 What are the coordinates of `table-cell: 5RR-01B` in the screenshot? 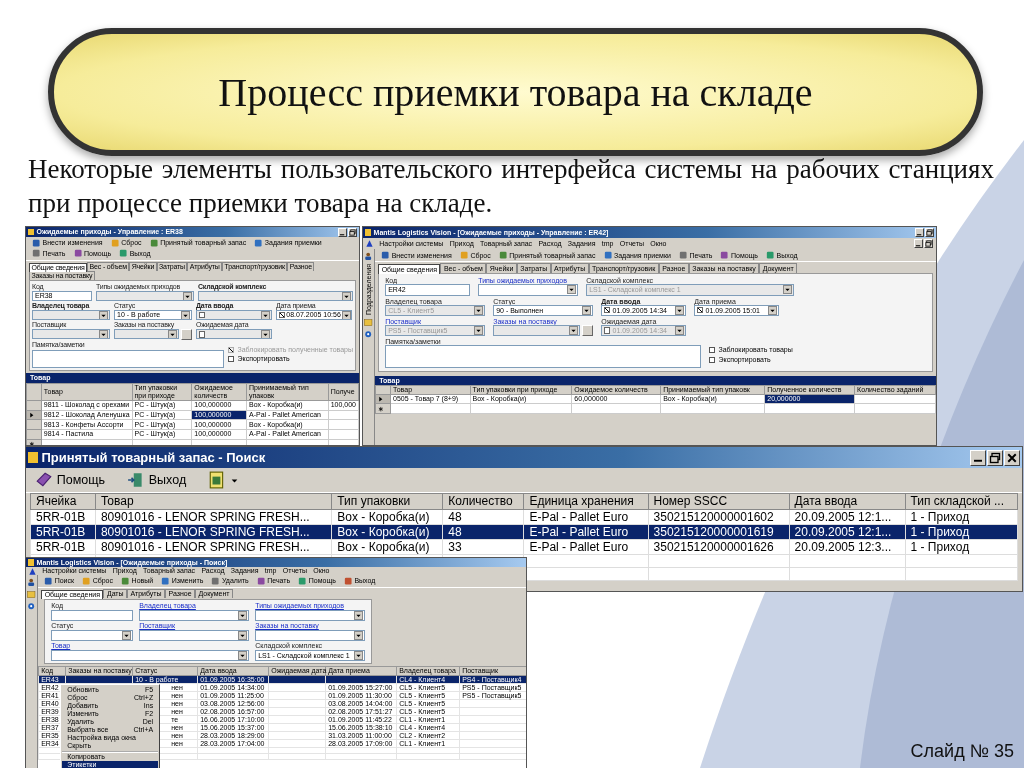 It's located at (63, 547).